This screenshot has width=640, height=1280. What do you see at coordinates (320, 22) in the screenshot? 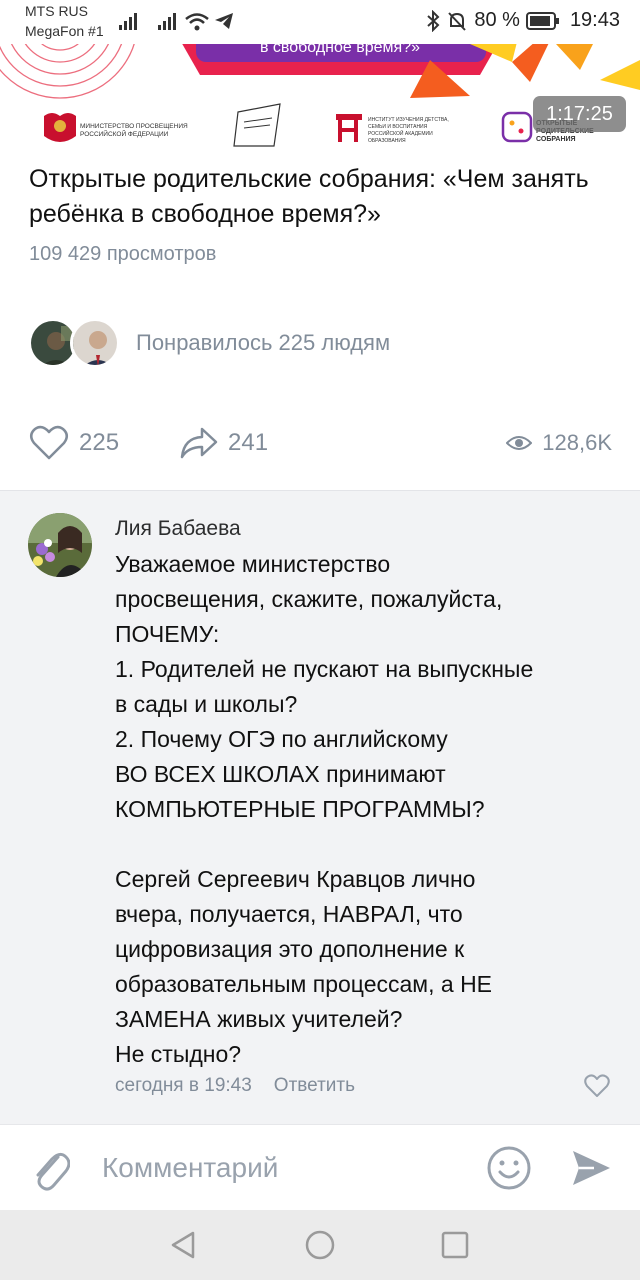
I see `status-bar: MTS RUS MegaFon #1 80 % 19:43` at bounding box center [320, 22].